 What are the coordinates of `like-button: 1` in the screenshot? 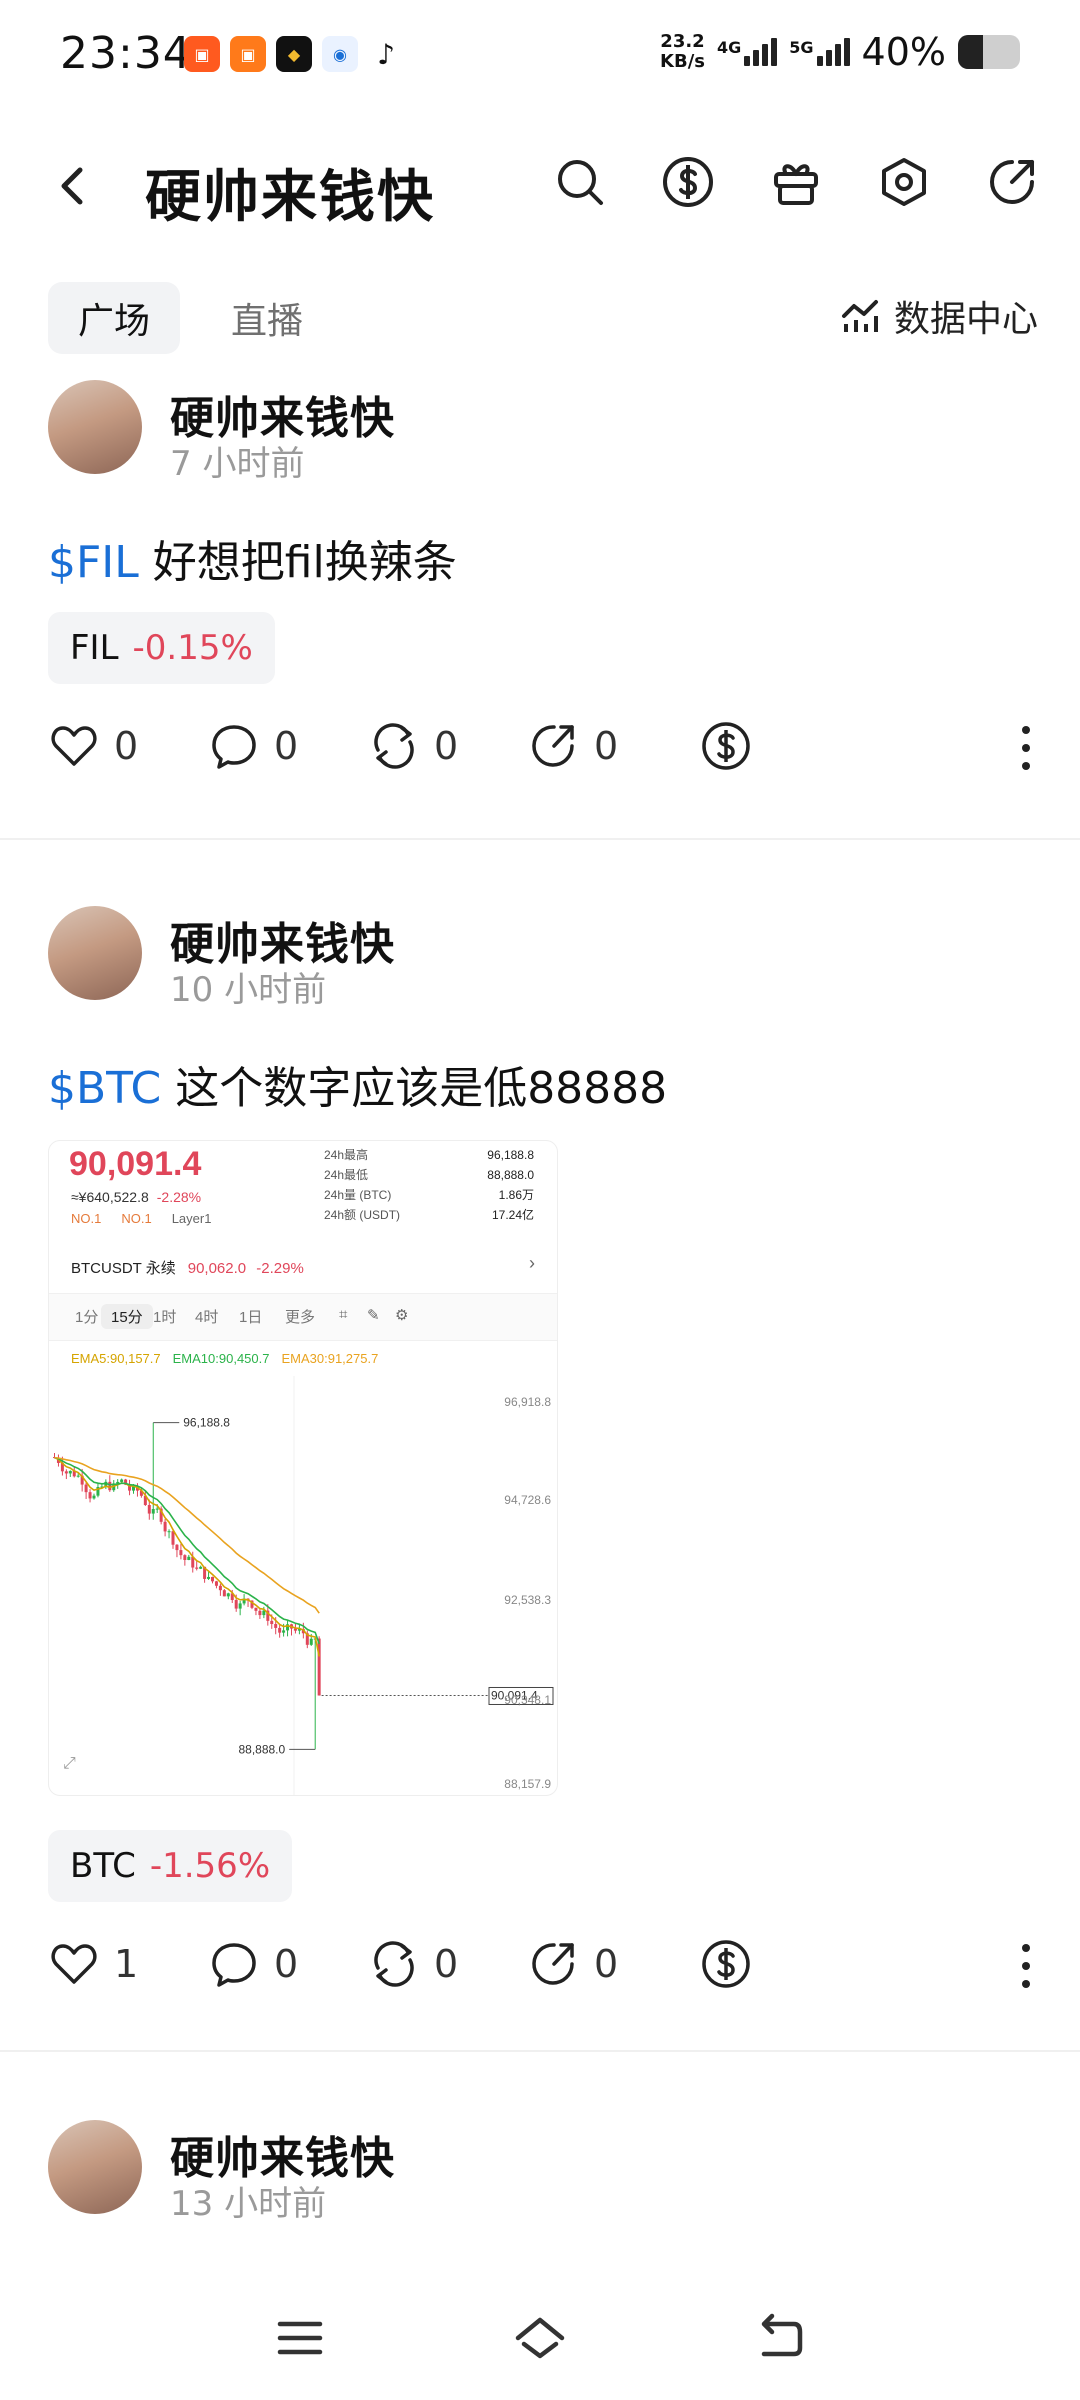 It's located at (93, 1964).